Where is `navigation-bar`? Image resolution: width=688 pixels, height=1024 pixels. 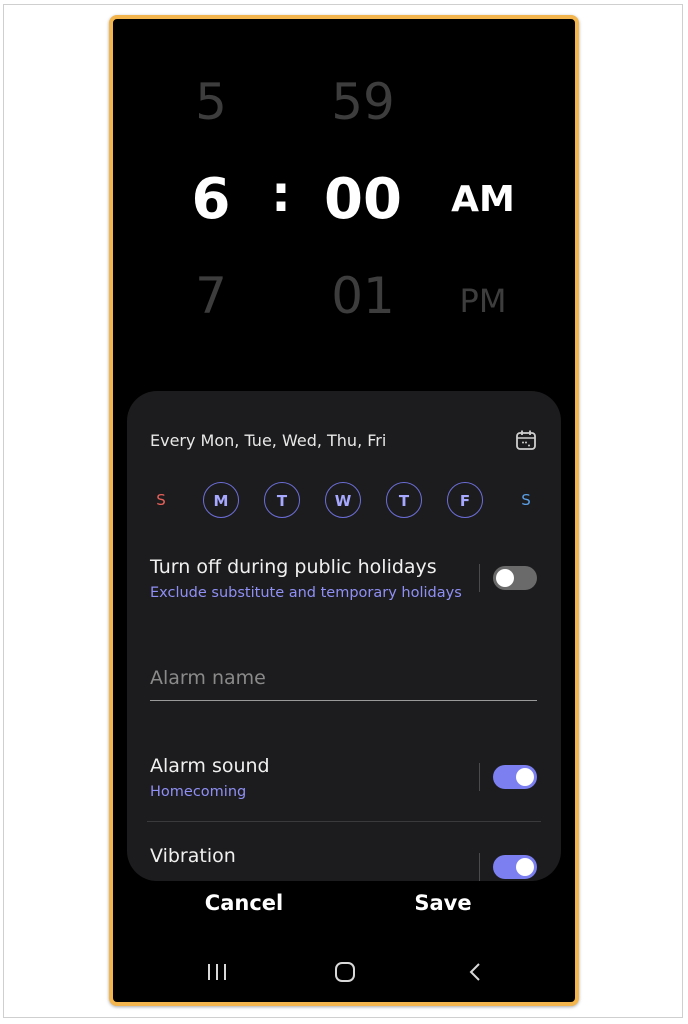
navigation-bar is located at coordinates (344, 974).